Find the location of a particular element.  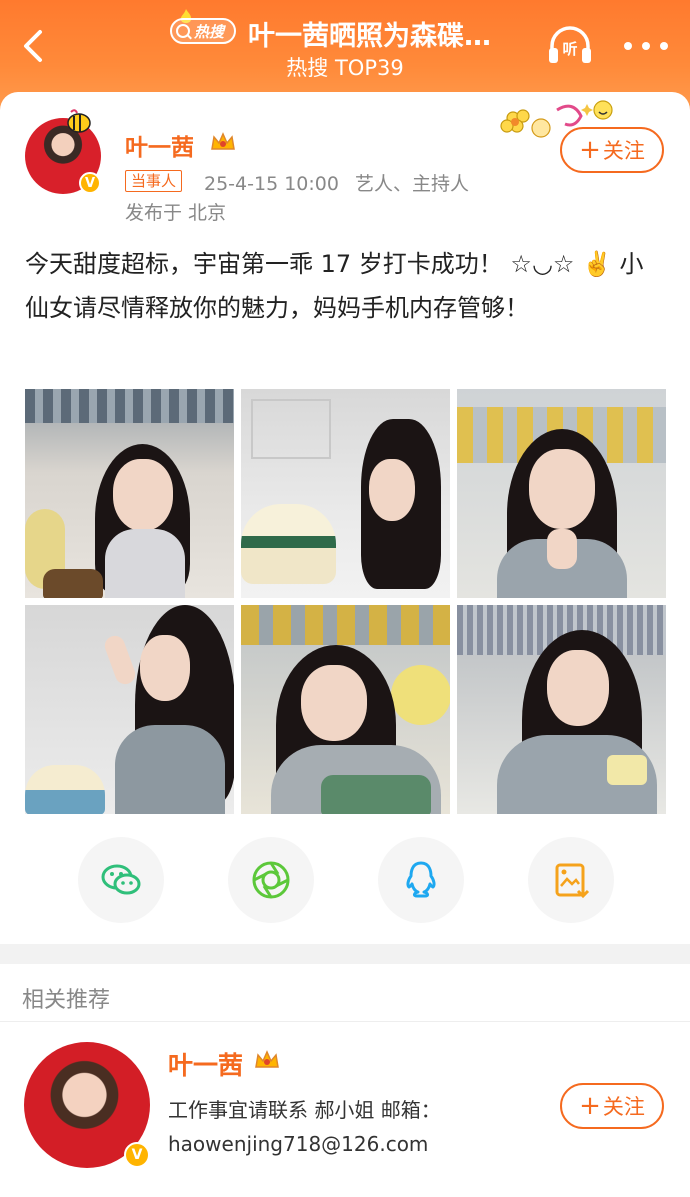

wechat-icon is located at coordinates (121, 879).